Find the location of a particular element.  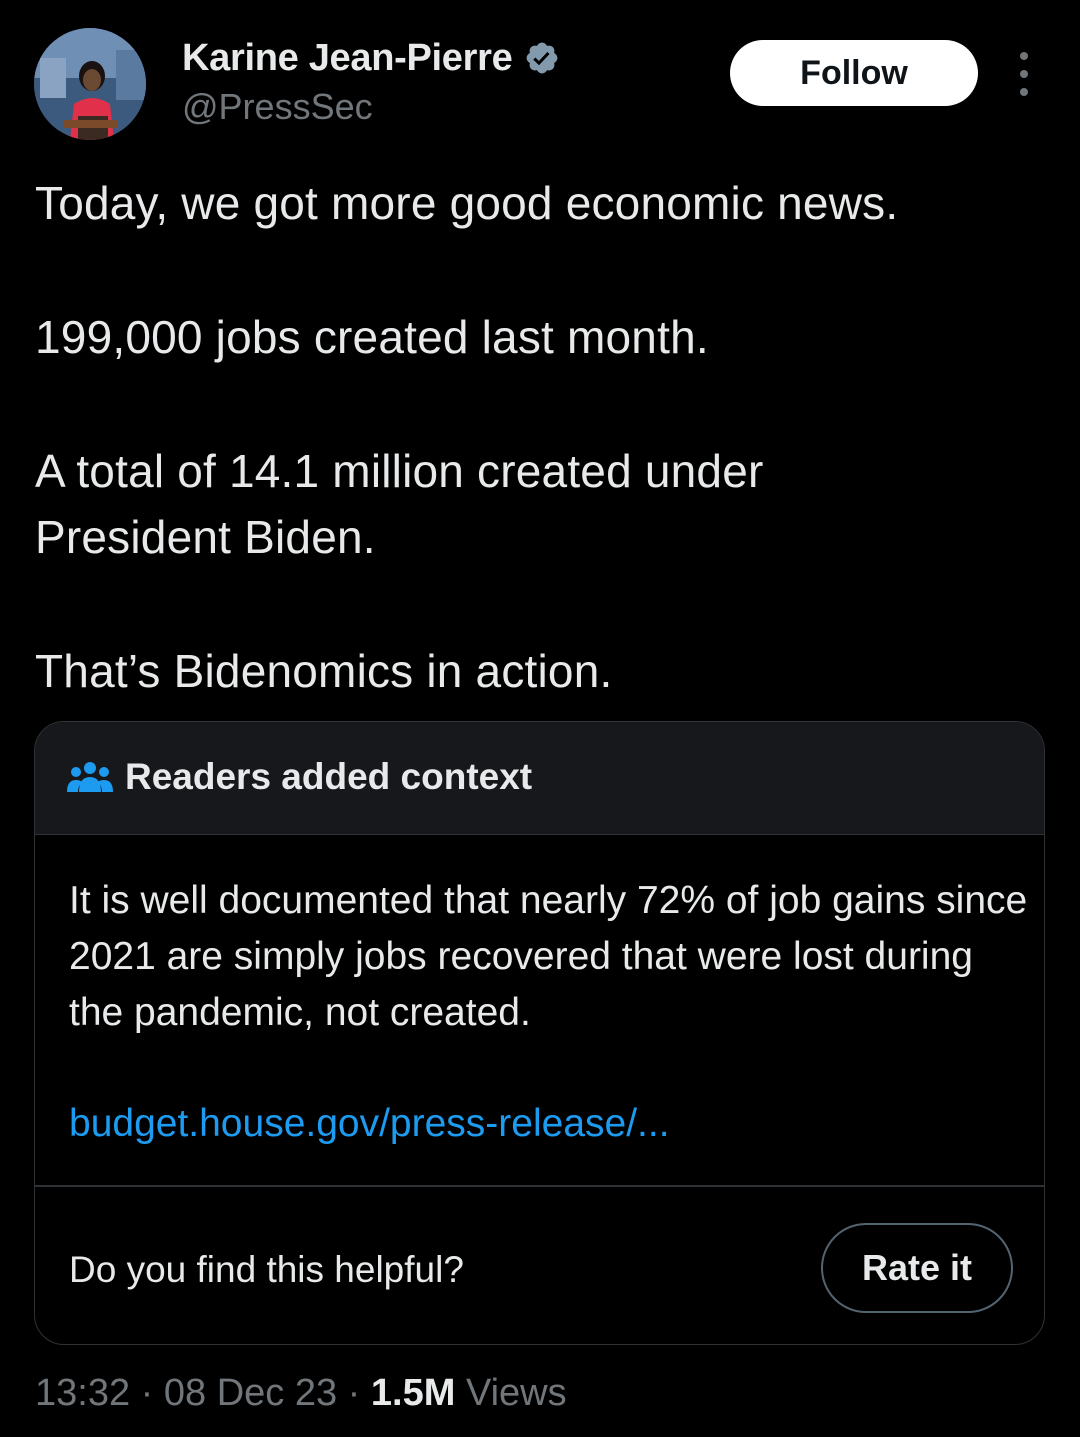

tweet-time: 13:32 is located at coordinates (82, 1393).